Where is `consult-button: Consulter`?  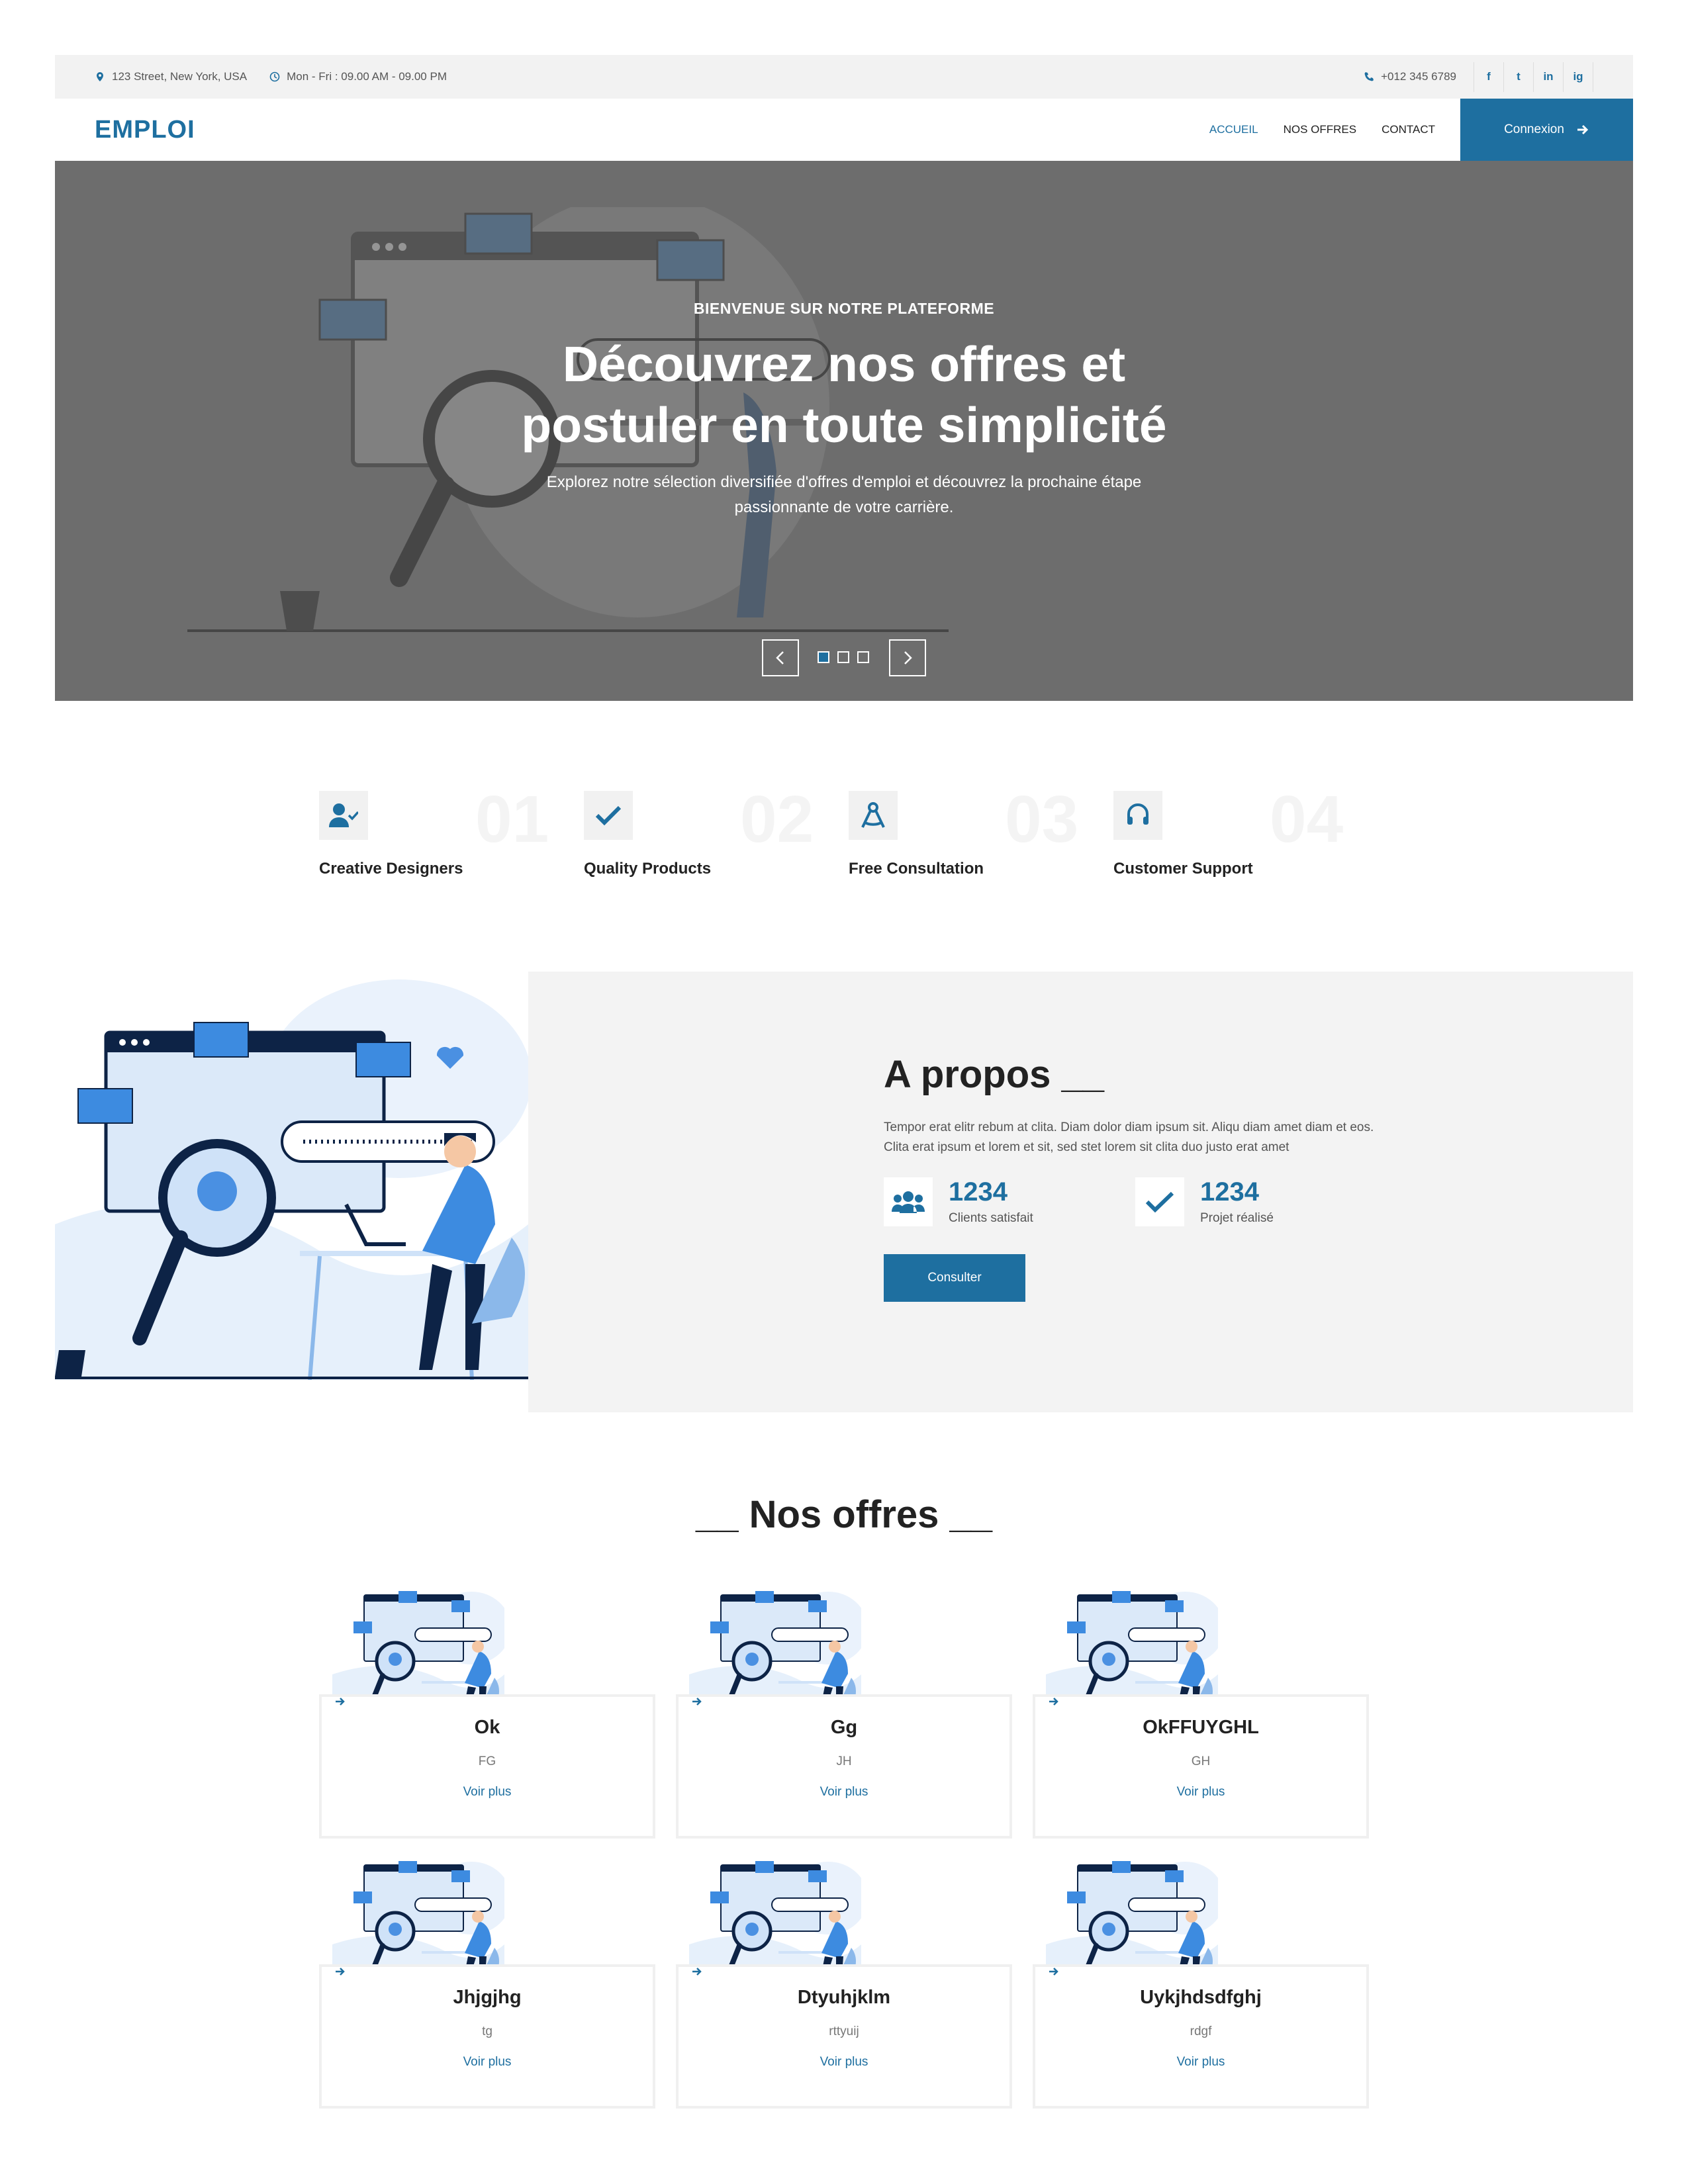
consult-button: Consulter is located at coordinates (954, 1278).